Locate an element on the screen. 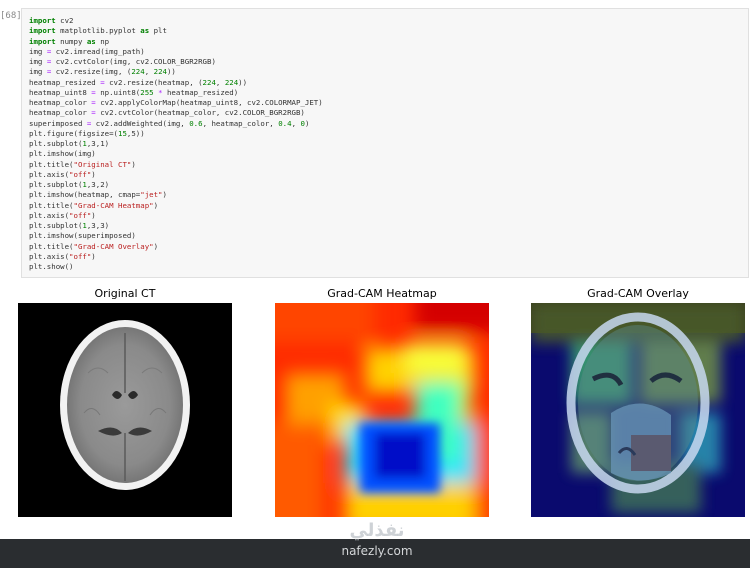 This screenshot has height=568, width=750. cell-execution-count: [68]: is located at coordinates (11, 16).